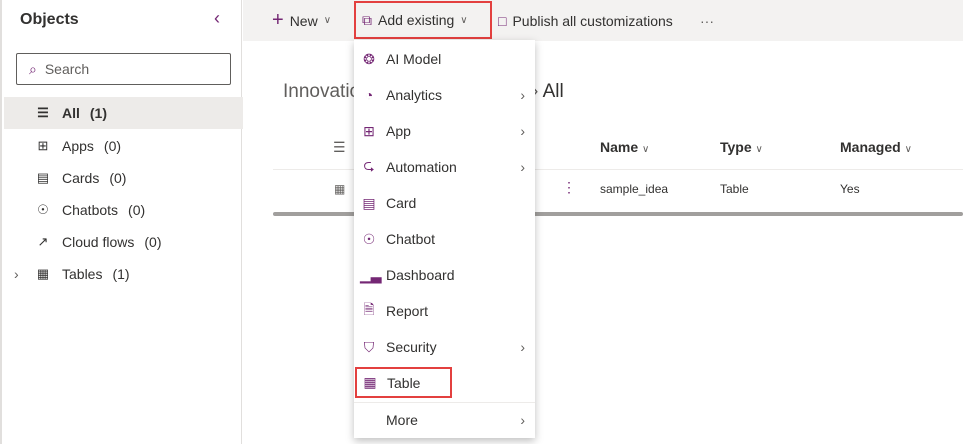 This screenshot has width=963, height=444. What do you see at coordinates (850, 189) in the screenshot?
I see `cell-managed: Yes` at bounding box center [850, 189].